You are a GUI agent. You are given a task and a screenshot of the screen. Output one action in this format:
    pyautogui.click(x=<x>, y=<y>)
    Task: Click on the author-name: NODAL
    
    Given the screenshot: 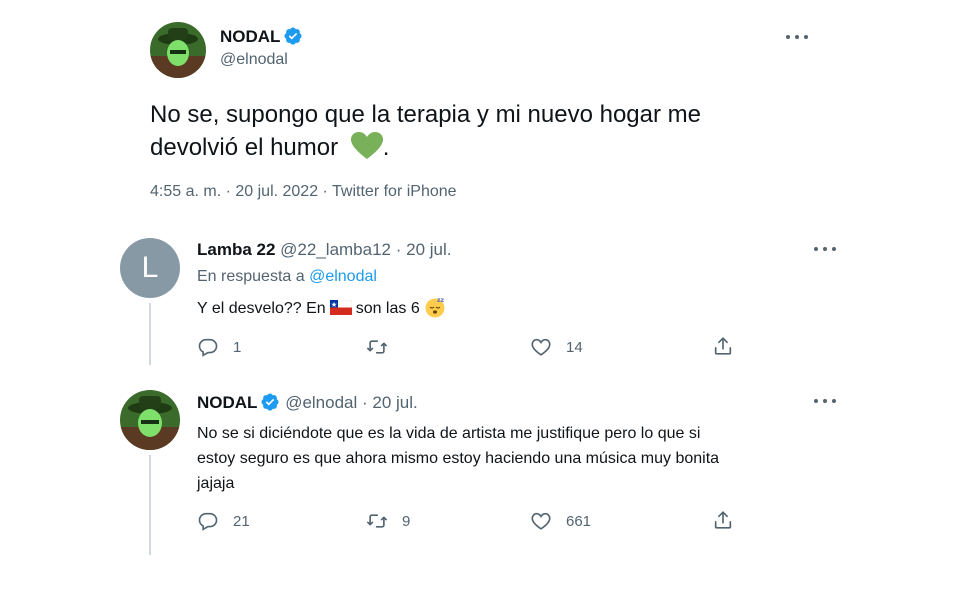 What is the action you would take?
    pyautogui.click(x=250, y=36)
    